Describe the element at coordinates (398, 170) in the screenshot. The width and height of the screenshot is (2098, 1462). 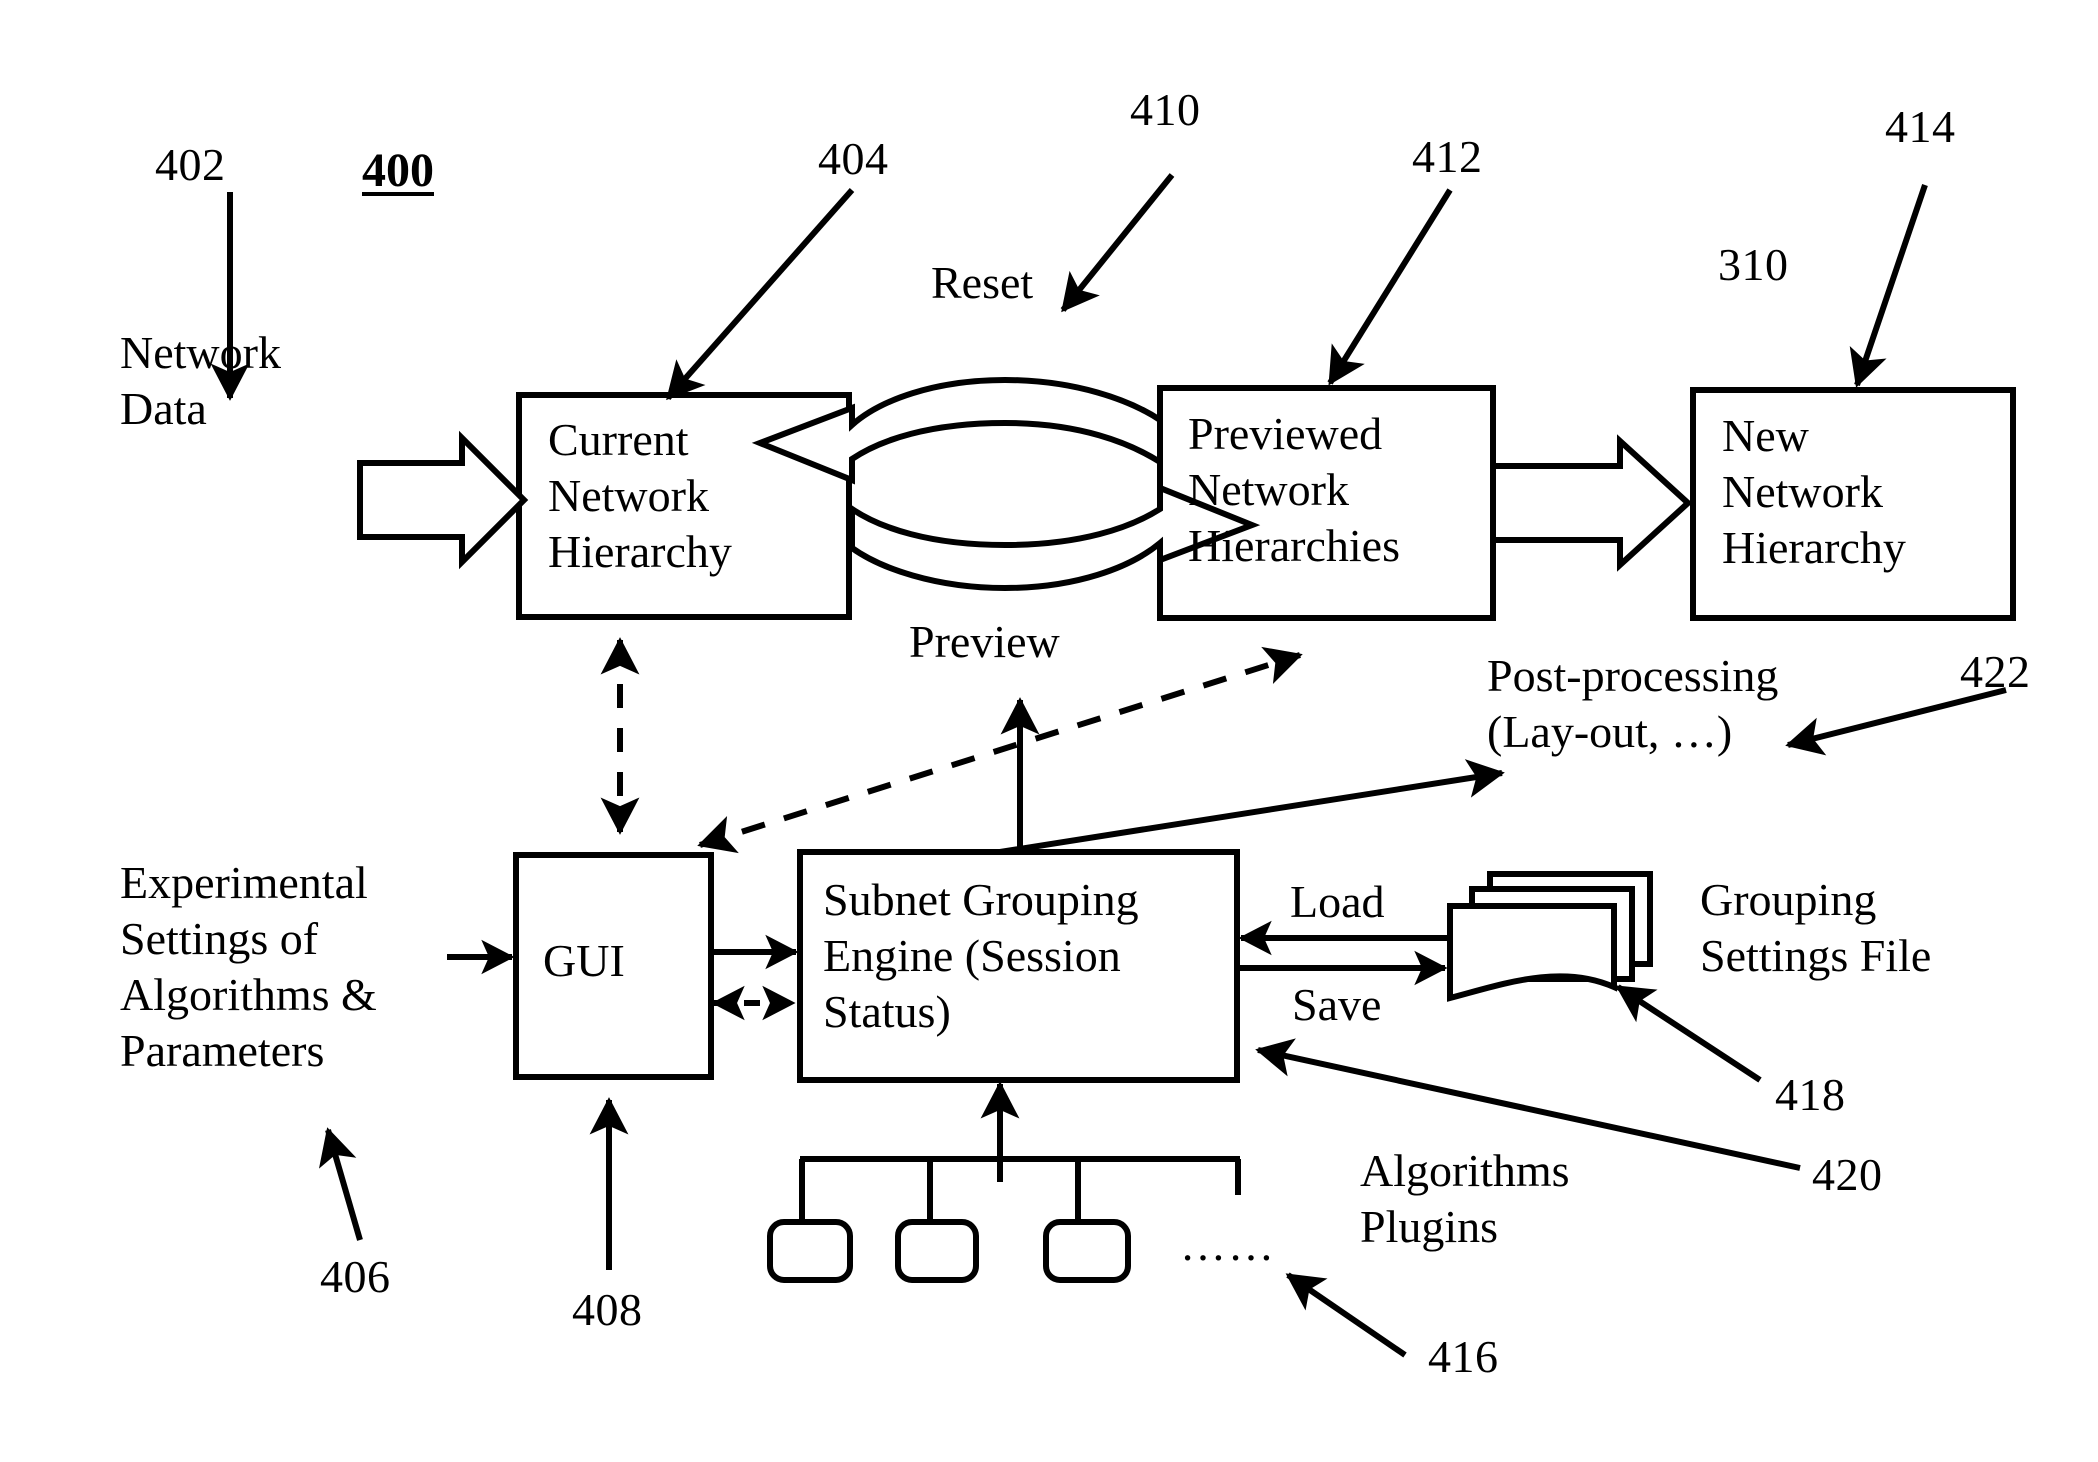
I see `figure-number: 400` at that location.